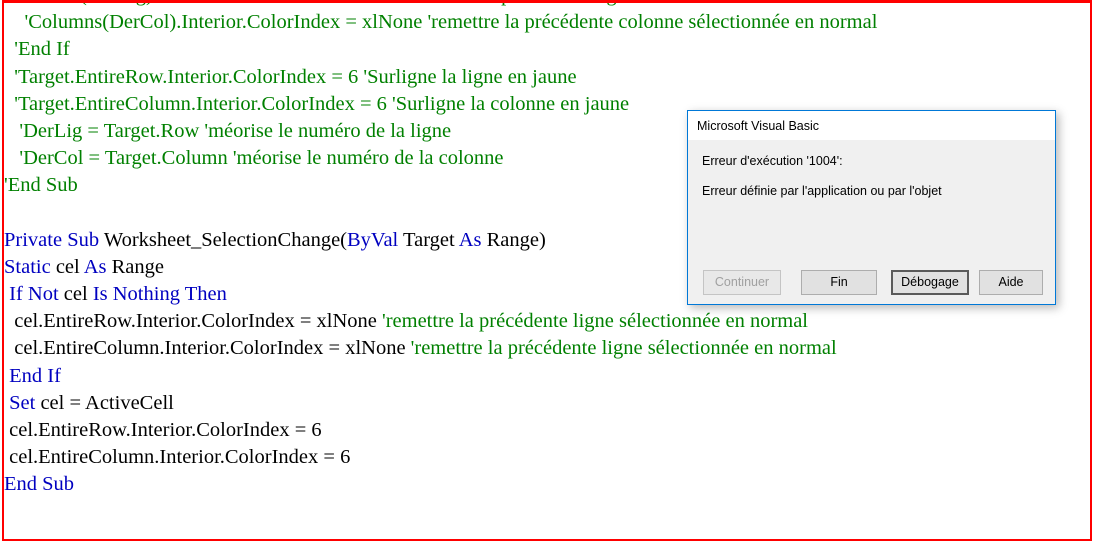 This screenshot has height=543, width=1094. What do you see at coordinates (163, 430) in the screenshot?
I see `code-token-idn: cel.EntireRow.Interior.ColorIndex = 6` at bounding box center [163, 430].